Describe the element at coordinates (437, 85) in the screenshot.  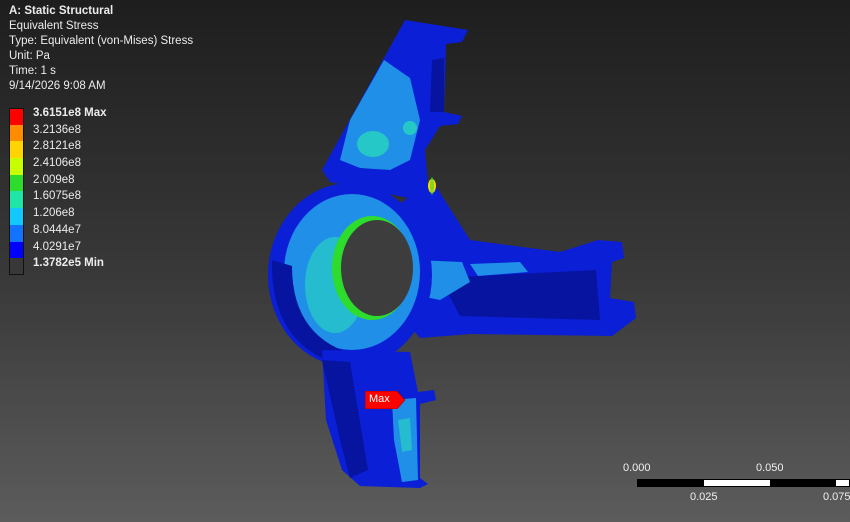
I see `upper-bracket-shadow` at that location.